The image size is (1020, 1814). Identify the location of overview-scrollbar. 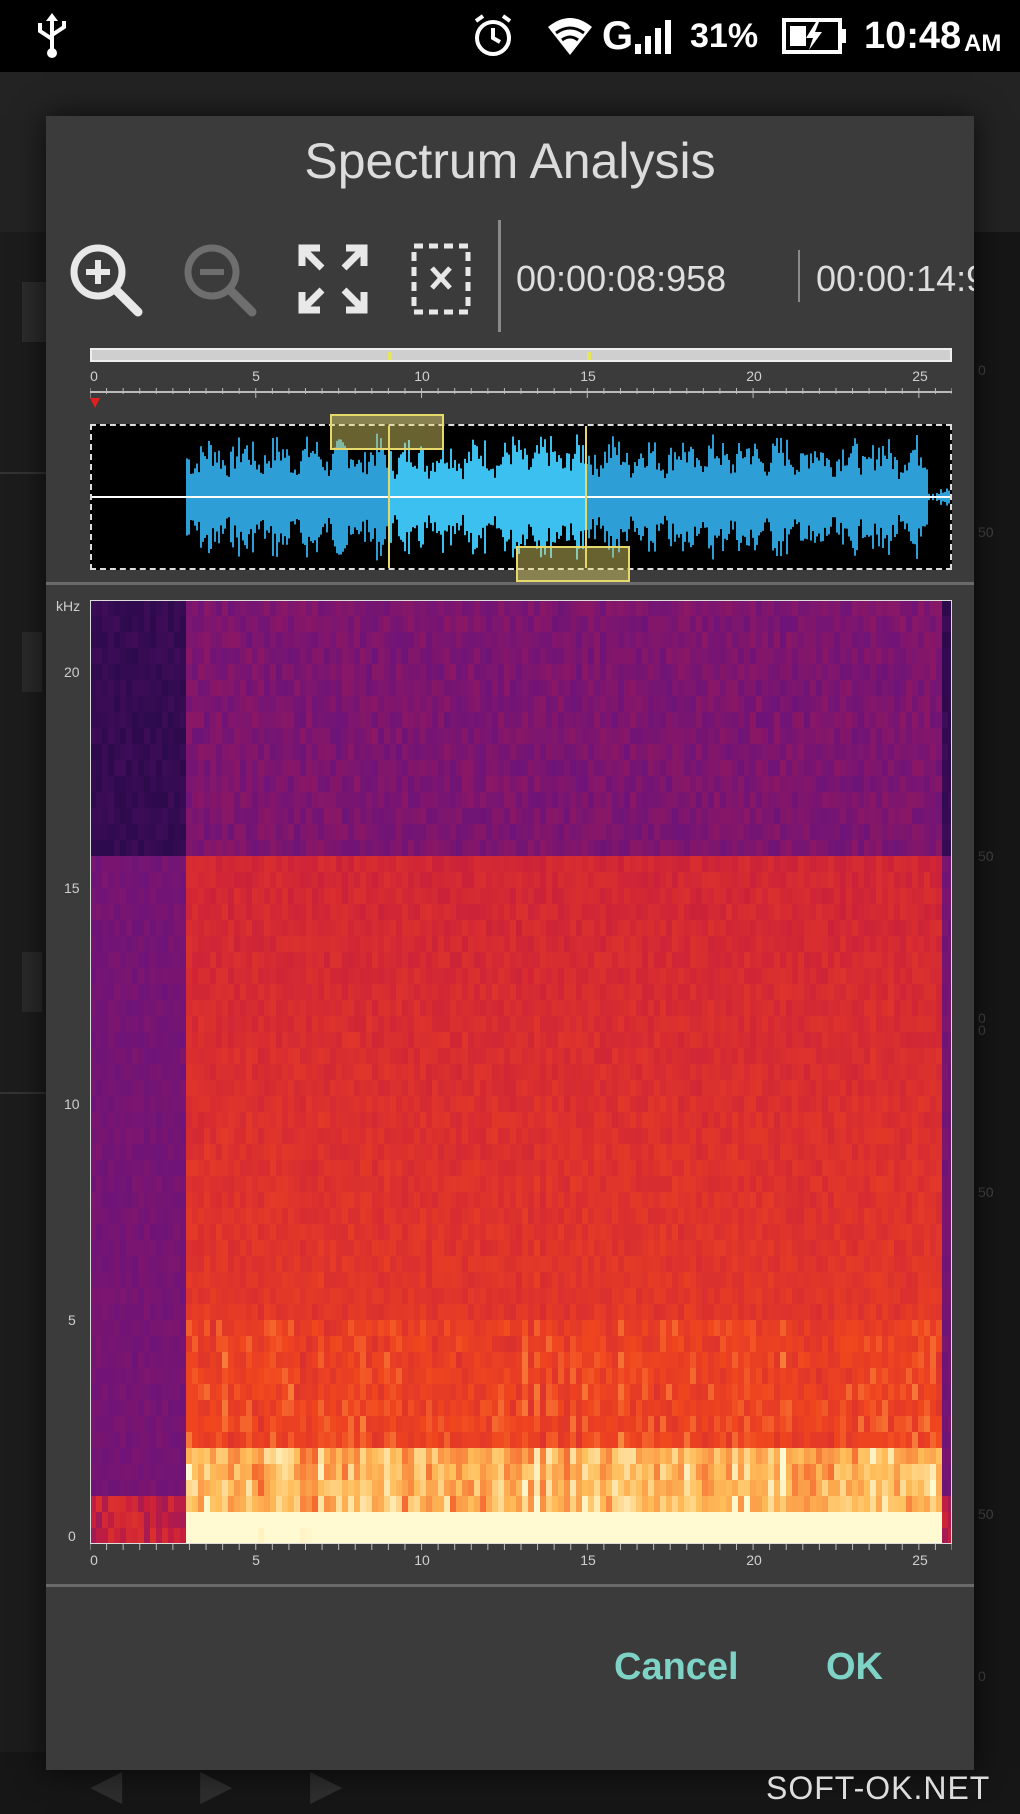
(521, 355).